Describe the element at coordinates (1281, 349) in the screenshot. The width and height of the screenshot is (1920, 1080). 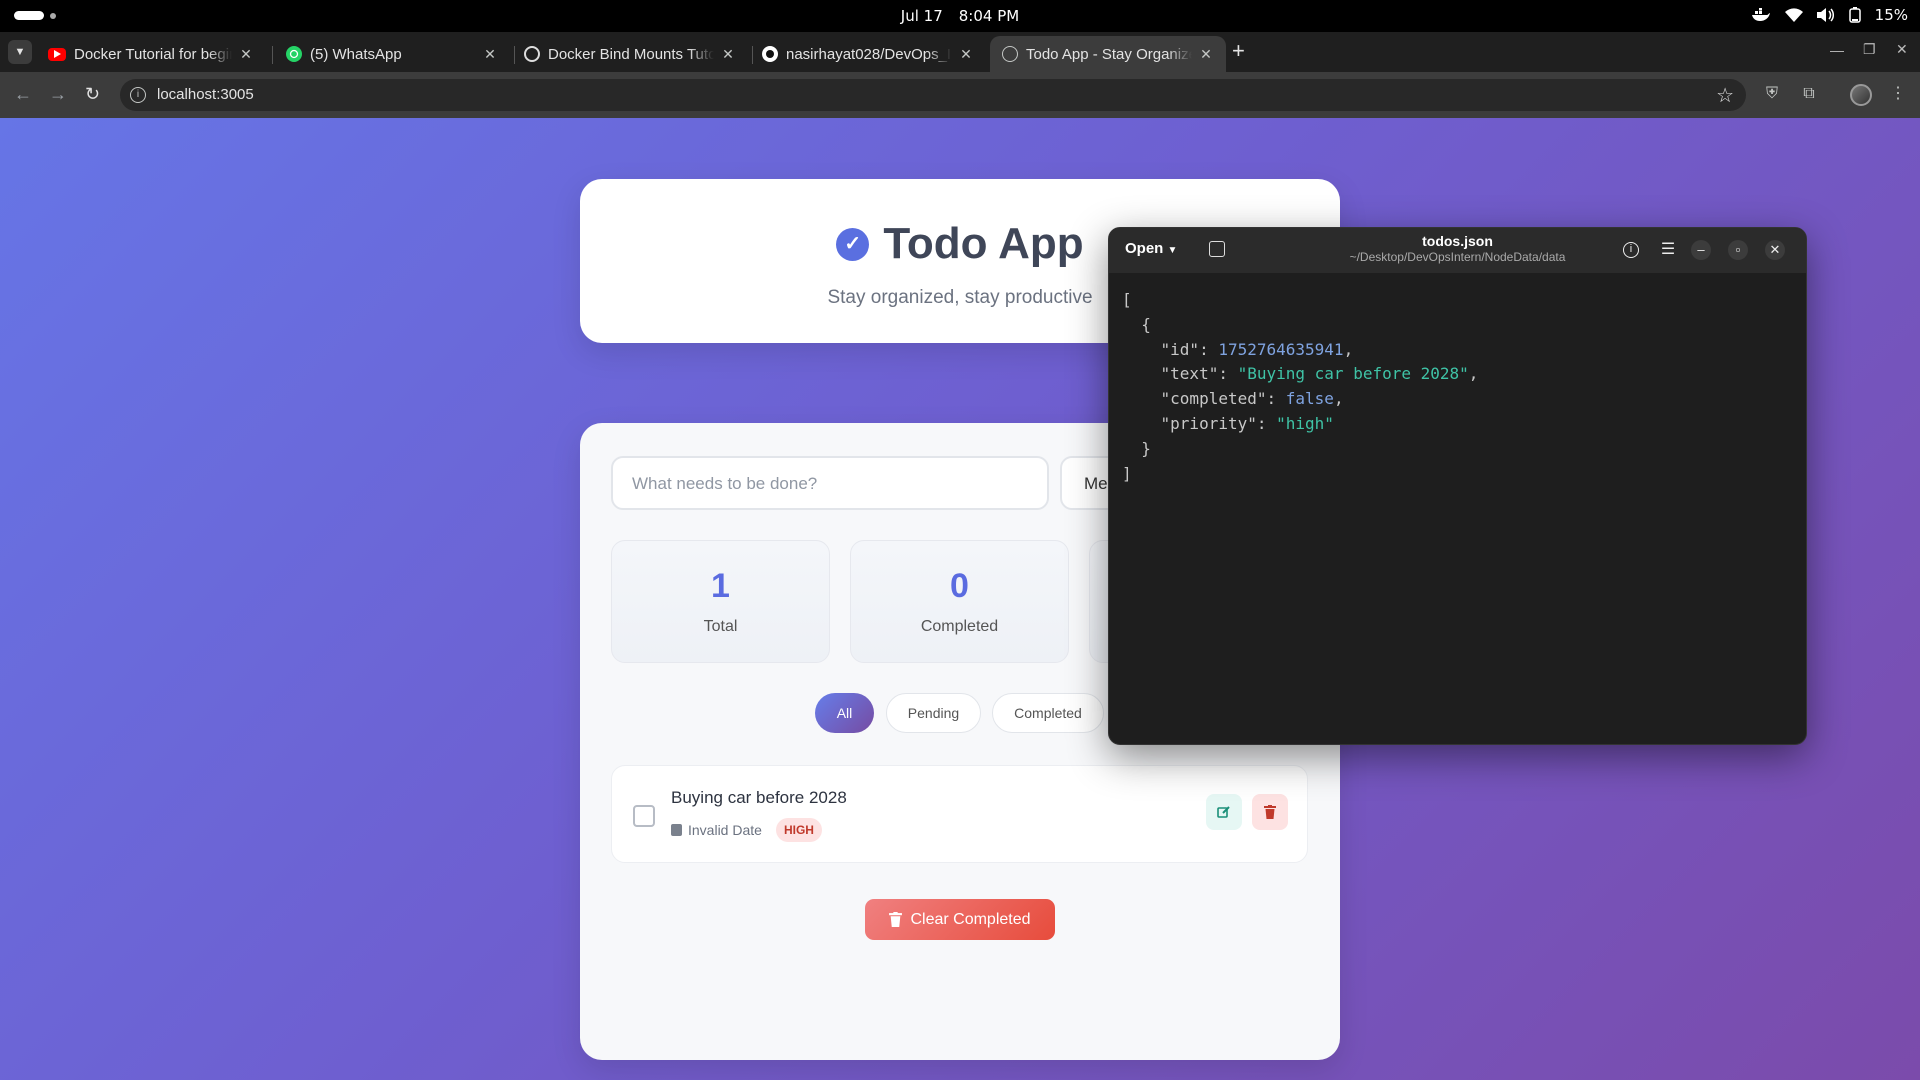
I see `json-id-value: 1752764635941` at that location.